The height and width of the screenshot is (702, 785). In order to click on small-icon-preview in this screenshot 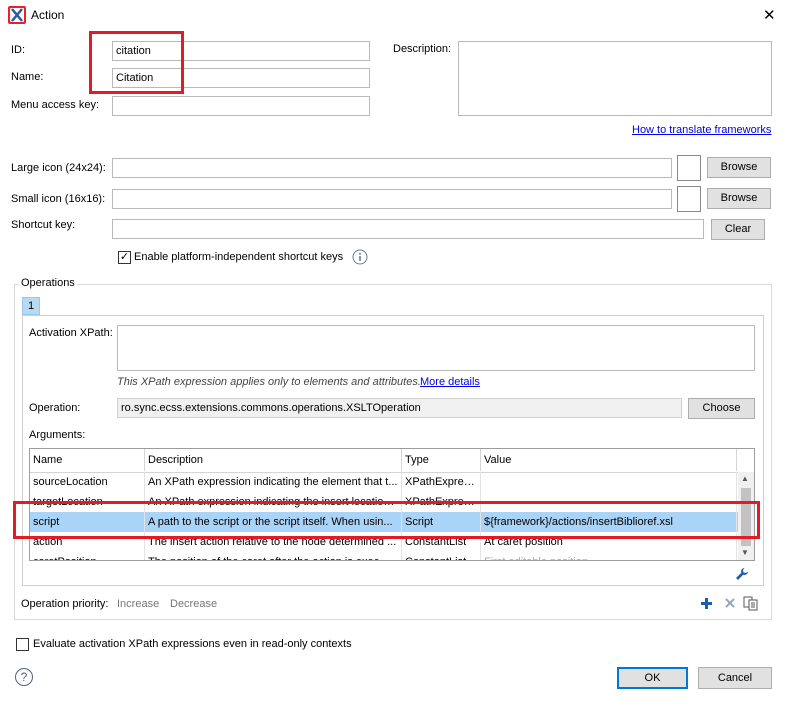, I will do `click(689, 199)`.